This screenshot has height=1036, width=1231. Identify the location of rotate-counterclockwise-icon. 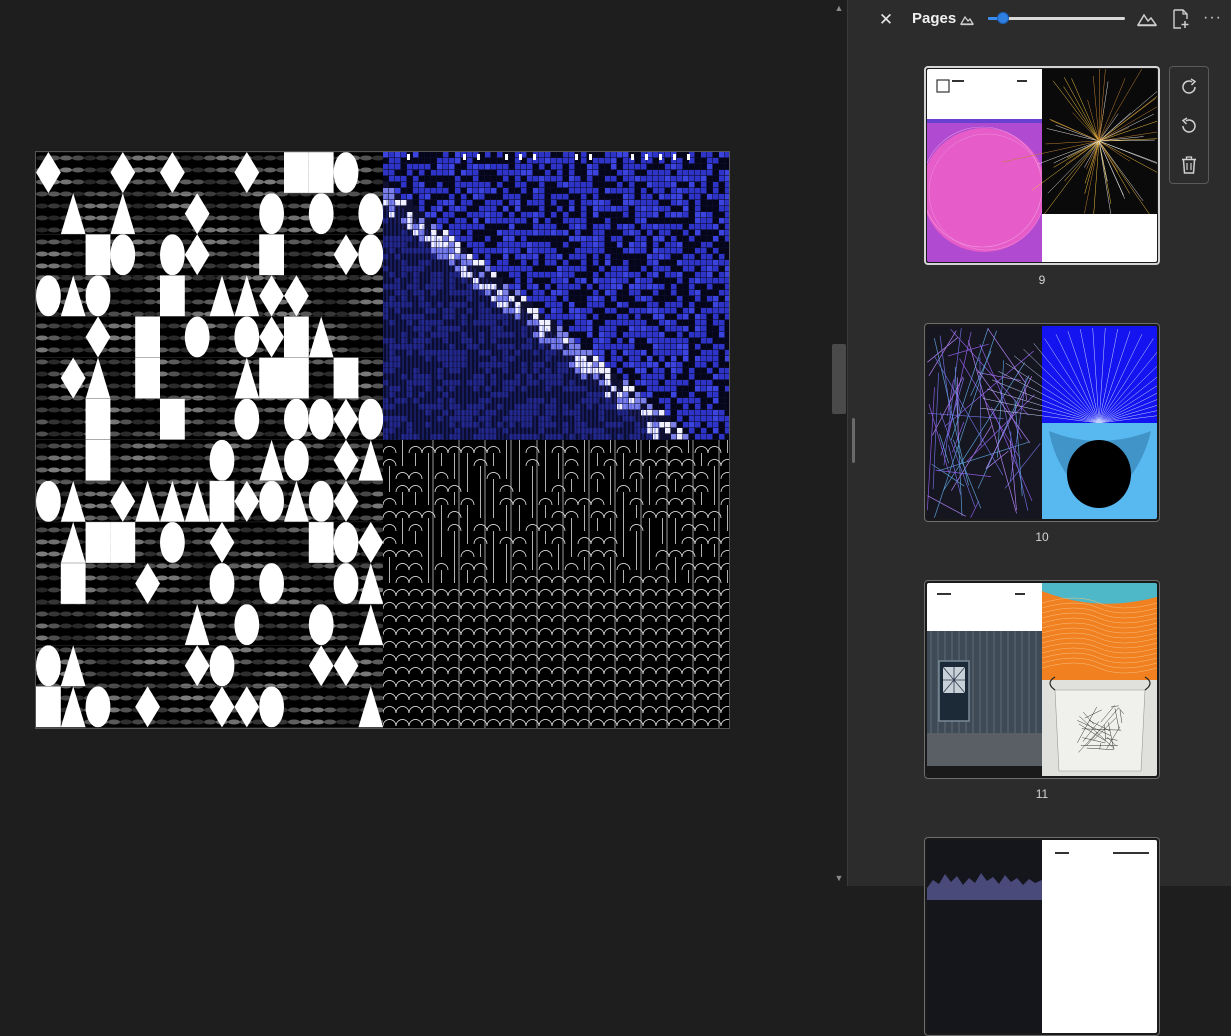
(1189, 126).